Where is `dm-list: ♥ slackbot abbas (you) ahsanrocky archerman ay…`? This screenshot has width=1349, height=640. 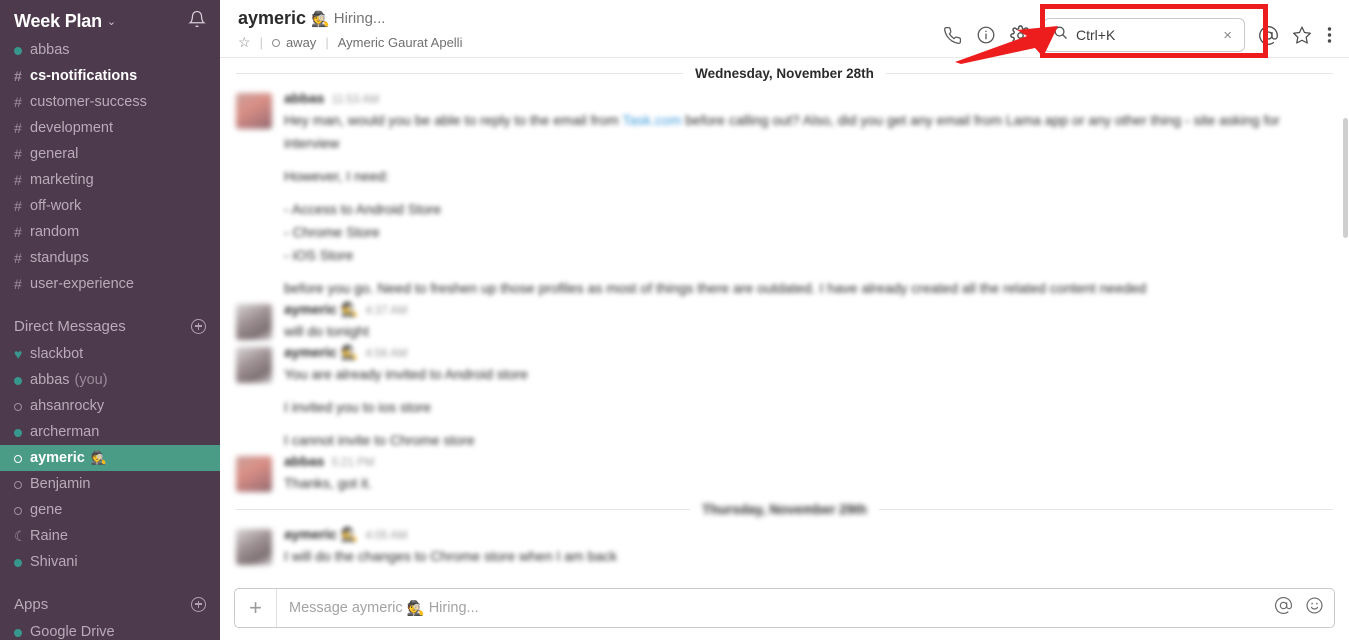
dm-list: ♥ slackbot abbas (you) ahsanrocky archerman ay… is located at coordinates (110, 458).